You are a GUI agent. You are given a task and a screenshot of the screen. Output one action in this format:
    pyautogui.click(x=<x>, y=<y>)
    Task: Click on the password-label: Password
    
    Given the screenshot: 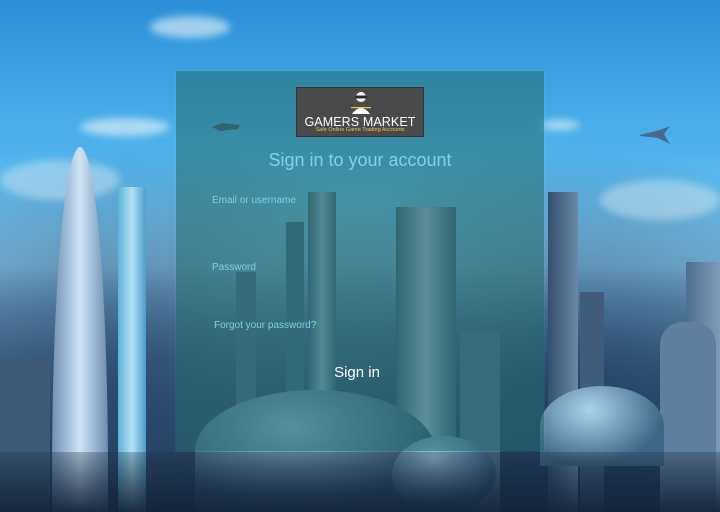 What is the action you would take?
    pyautogui.click(x=234, y=267)
    